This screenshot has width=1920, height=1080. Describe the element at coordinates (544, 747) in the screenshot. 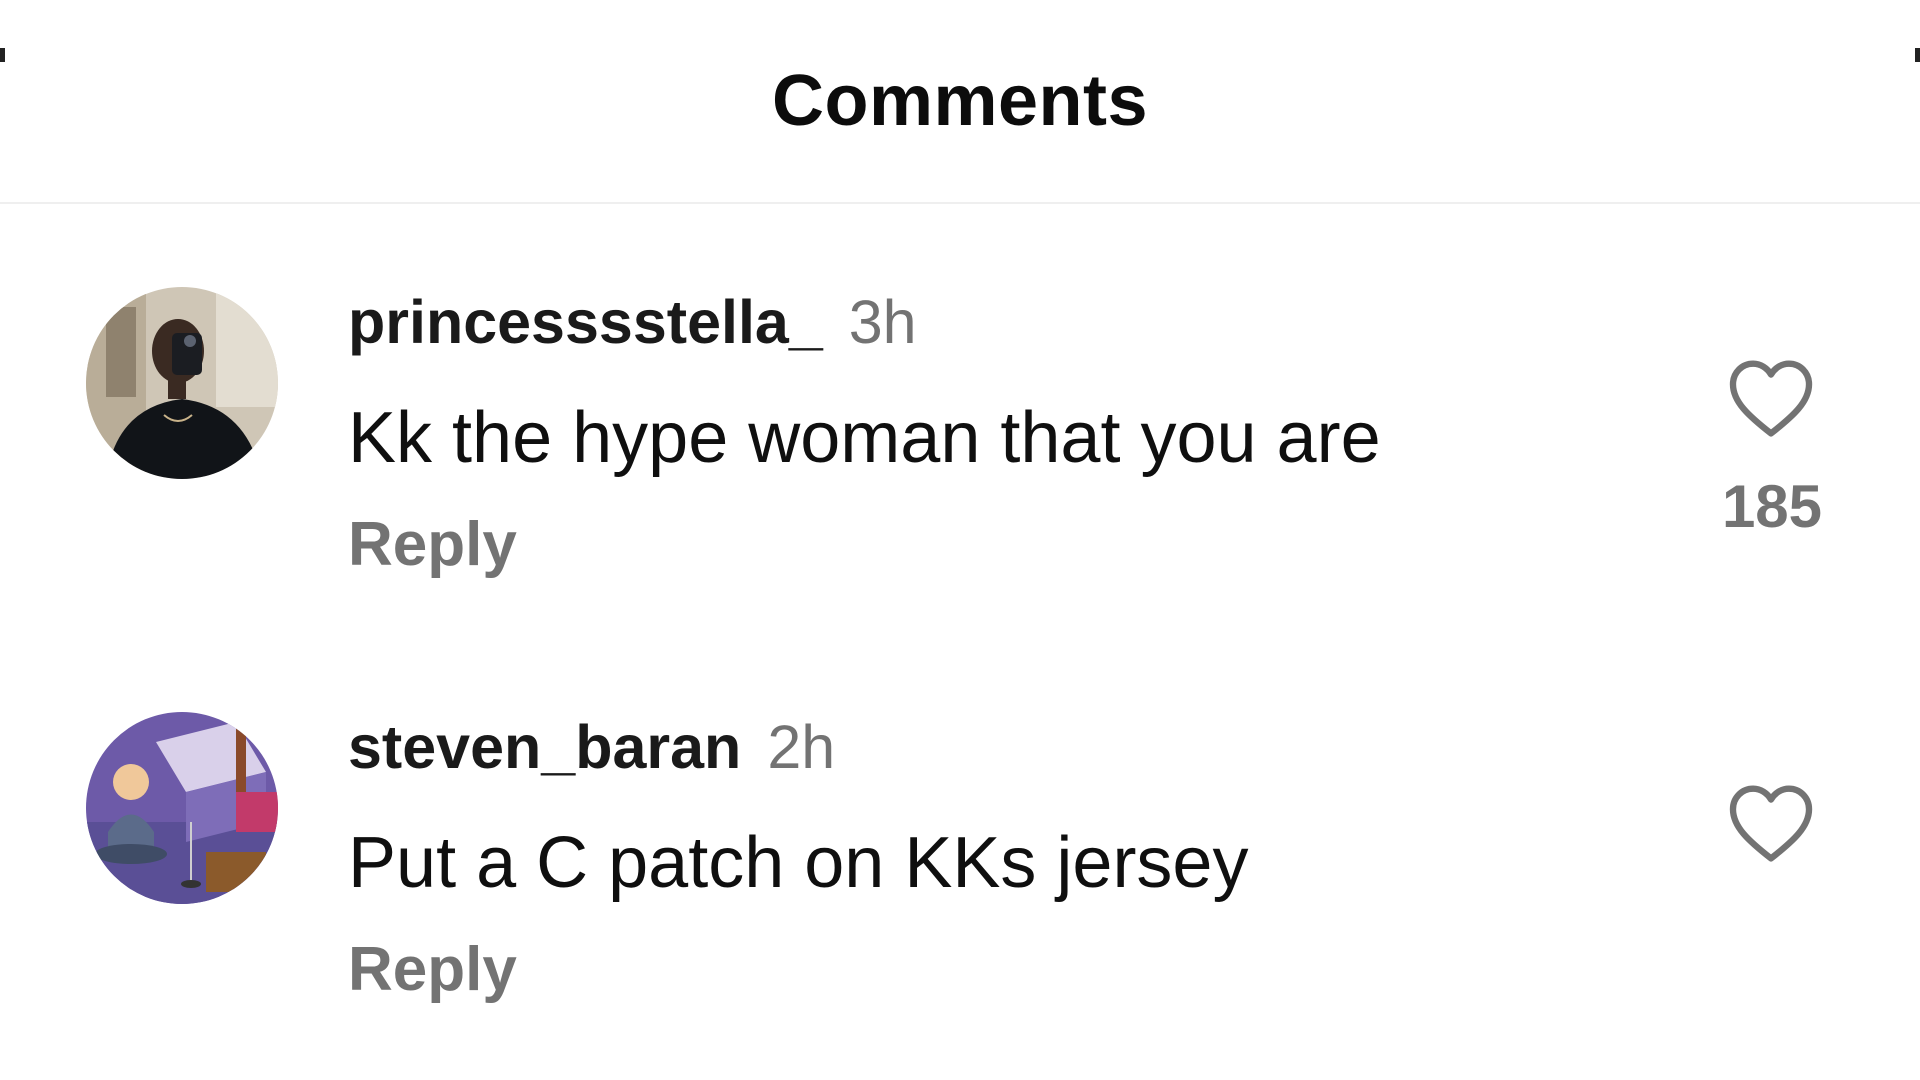

I see `username: steven_baran` at that location.